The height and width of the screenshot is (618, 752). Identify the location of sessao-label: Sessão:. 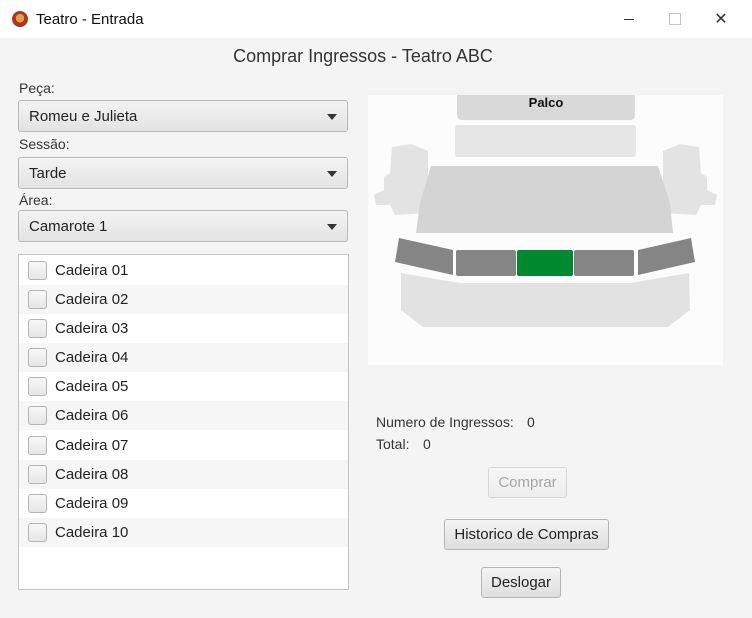
(44, 144).